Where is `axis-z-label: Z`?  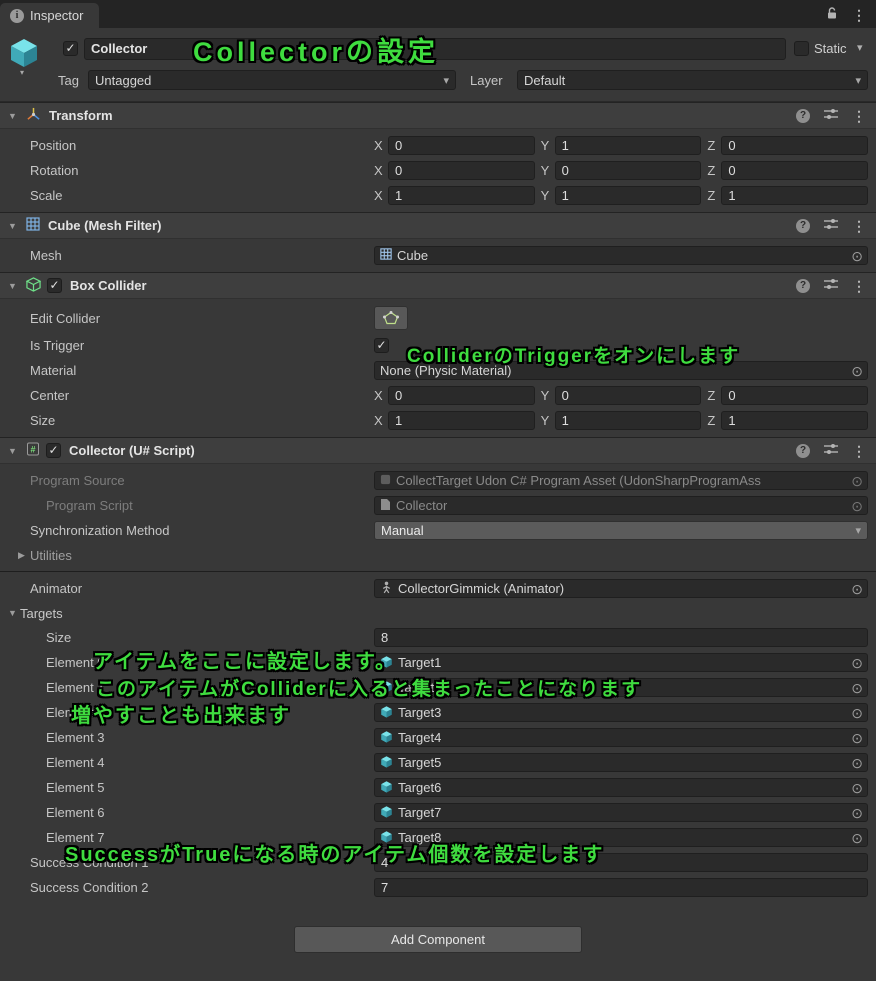
axis-z-label: Z is located at coordinates (711, 395).